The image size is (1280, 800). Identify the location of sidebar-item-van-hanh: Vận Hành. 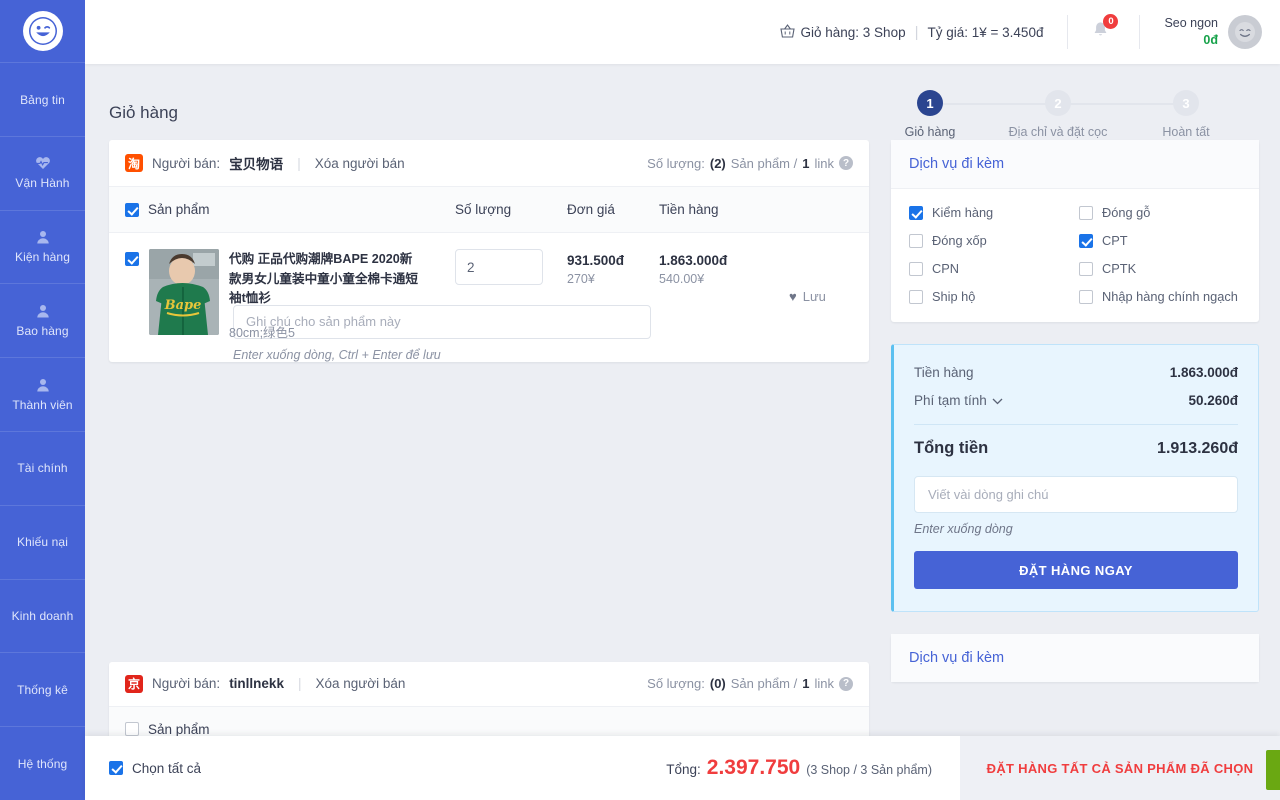
(42, 172).